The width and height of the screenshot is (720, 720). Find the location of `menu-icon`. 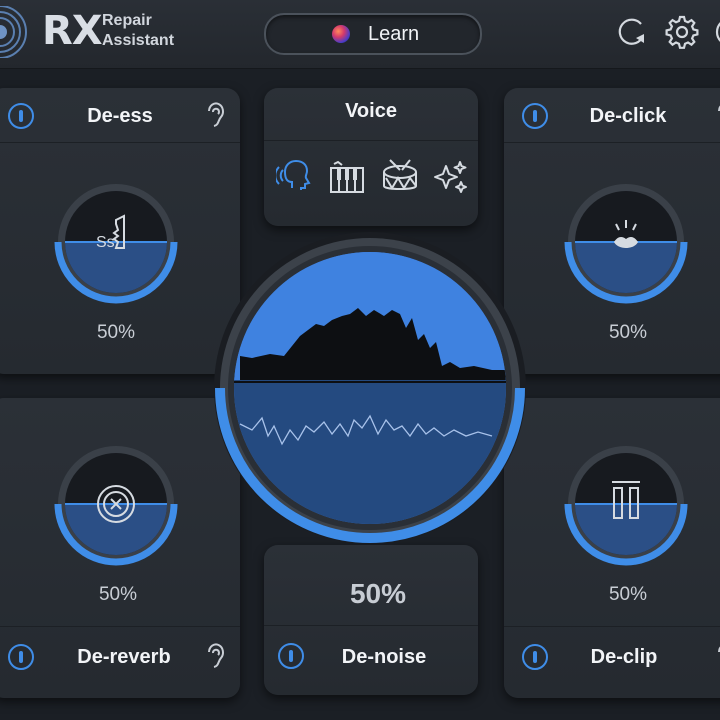

menu-icon is located at coordinates (716, 32).